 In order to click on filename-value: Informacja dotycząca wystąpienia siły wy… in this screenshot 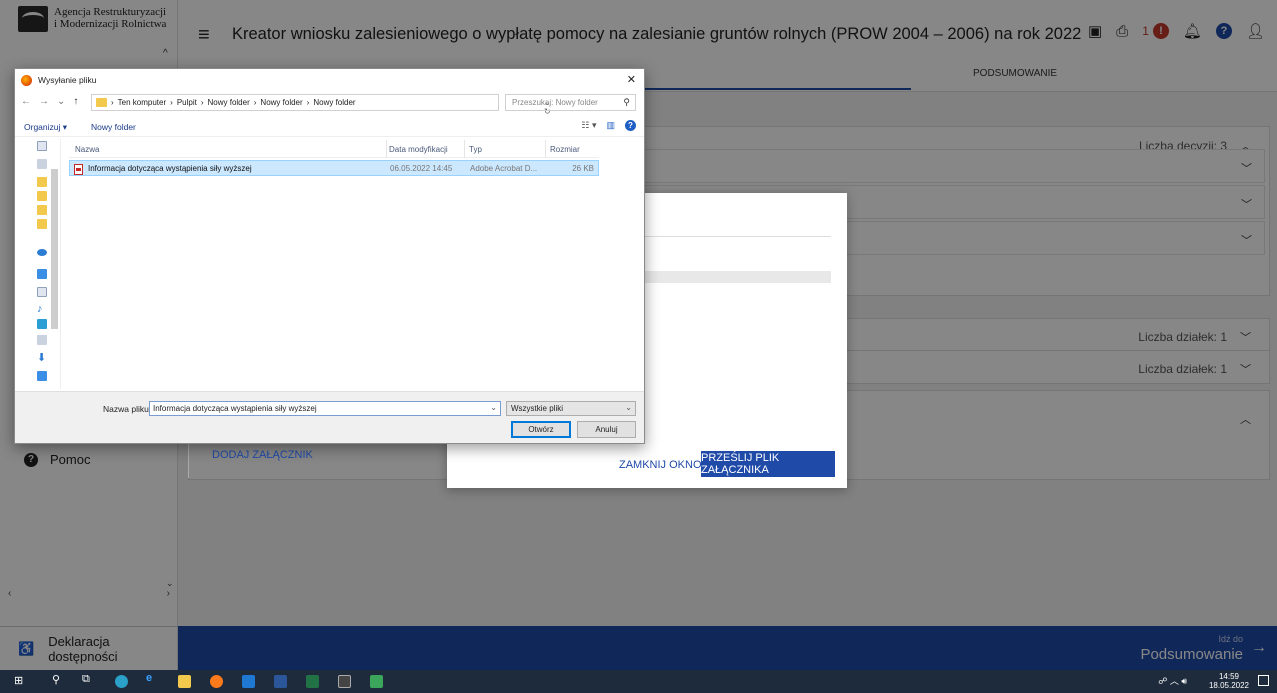, I will do `click(235, 408)`.